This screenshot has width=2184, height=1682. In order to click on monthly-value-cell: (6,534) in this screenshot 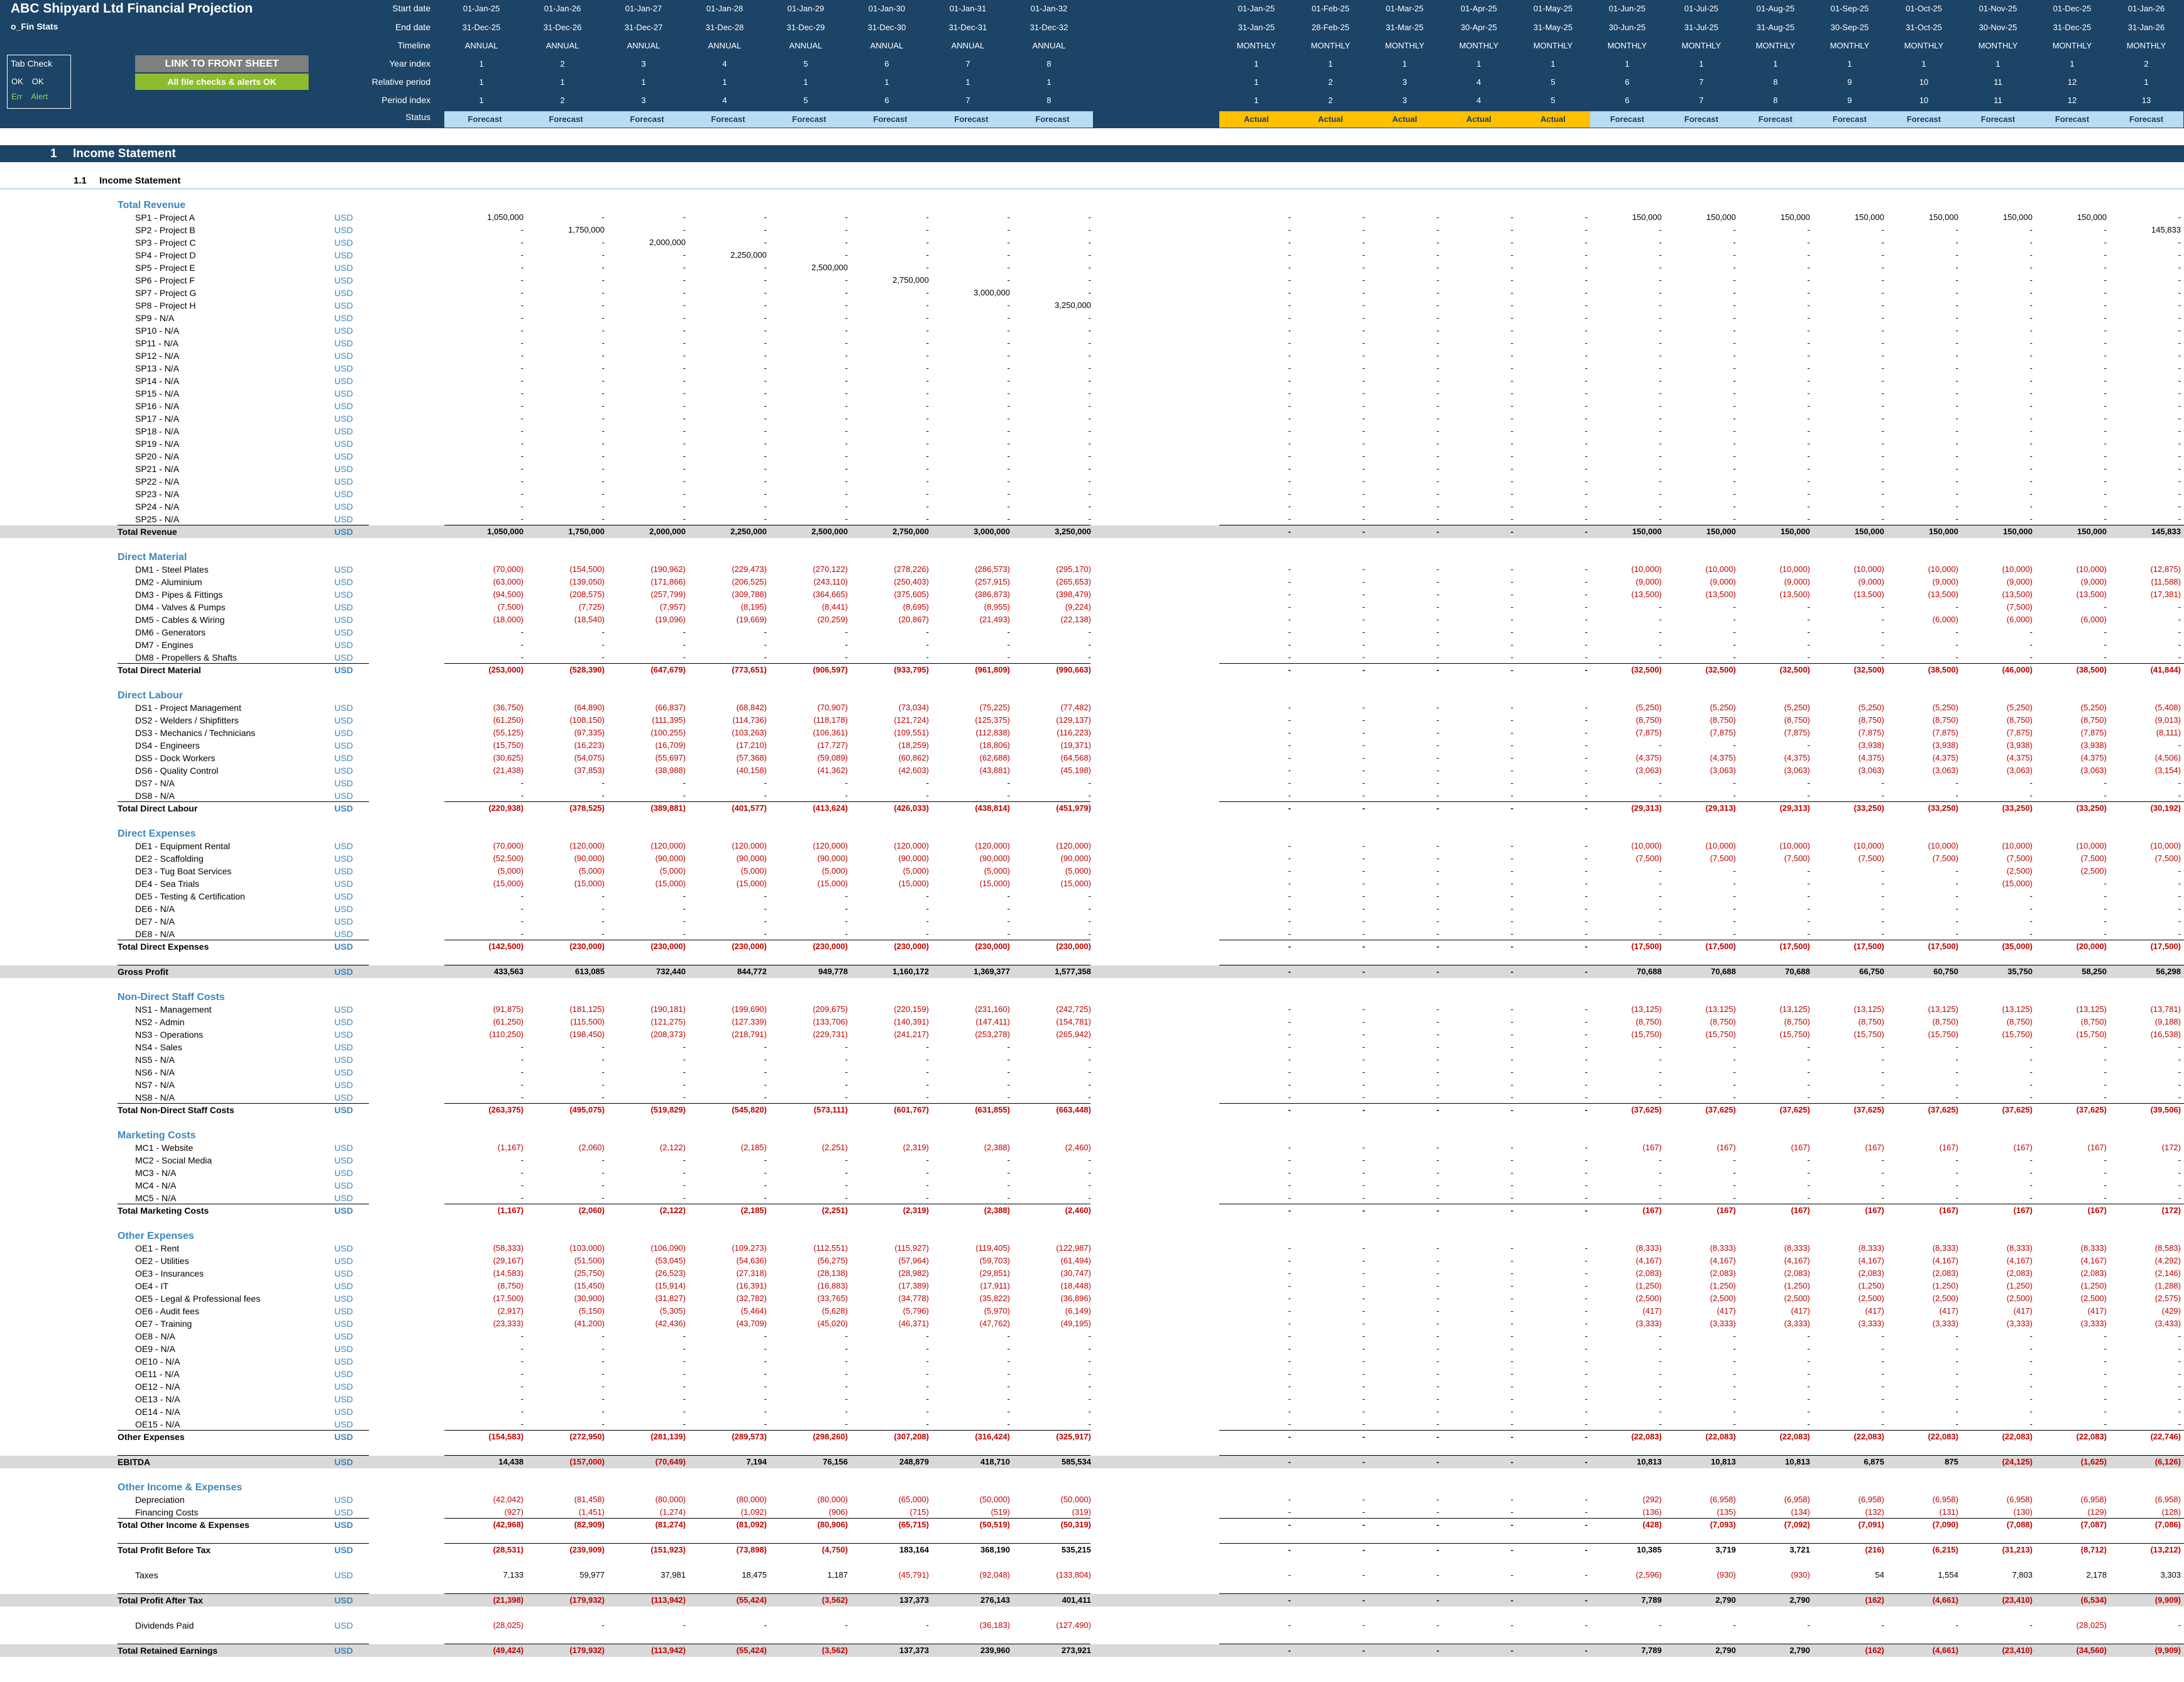, I will do `click(2093, 1600)`.